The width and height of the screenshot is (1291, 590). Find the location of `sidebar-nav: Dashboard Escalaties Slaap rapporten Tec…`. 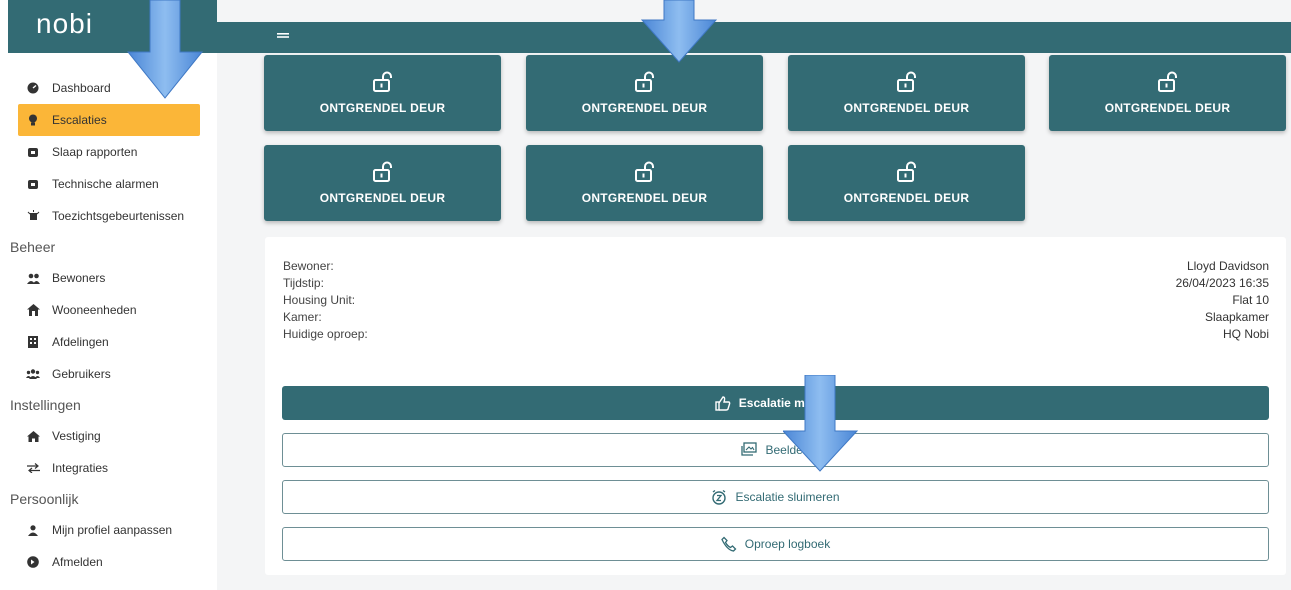

sidebar-nav: Dashboard Escalaties Slaap rapporten Tec… is located at coordinates (105, 325).